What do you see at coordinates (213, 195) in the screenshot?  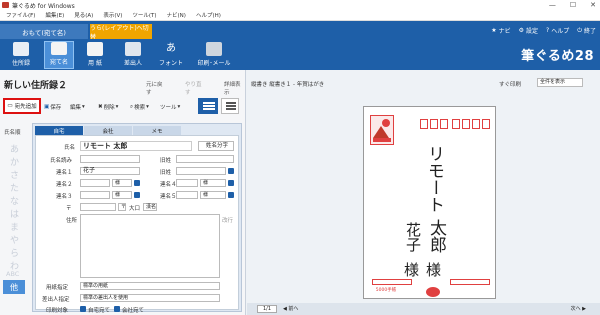 I see `rengi5-honorific: 様` at bounding box center [213, 195].